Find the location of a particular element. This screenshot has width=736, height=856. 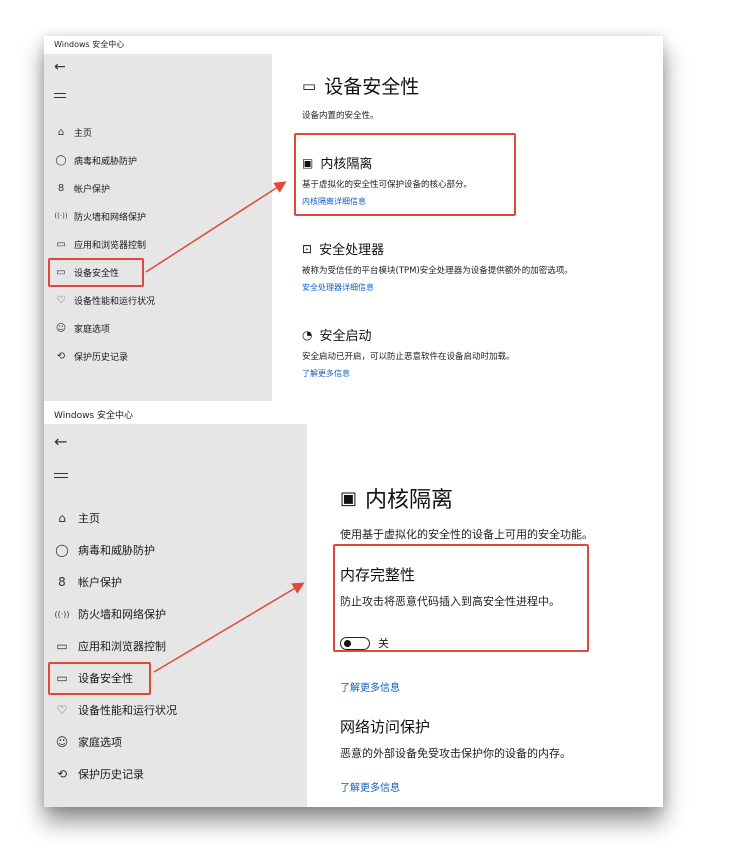

processor-icon: ⊡ is located at coordinates (307, 248).